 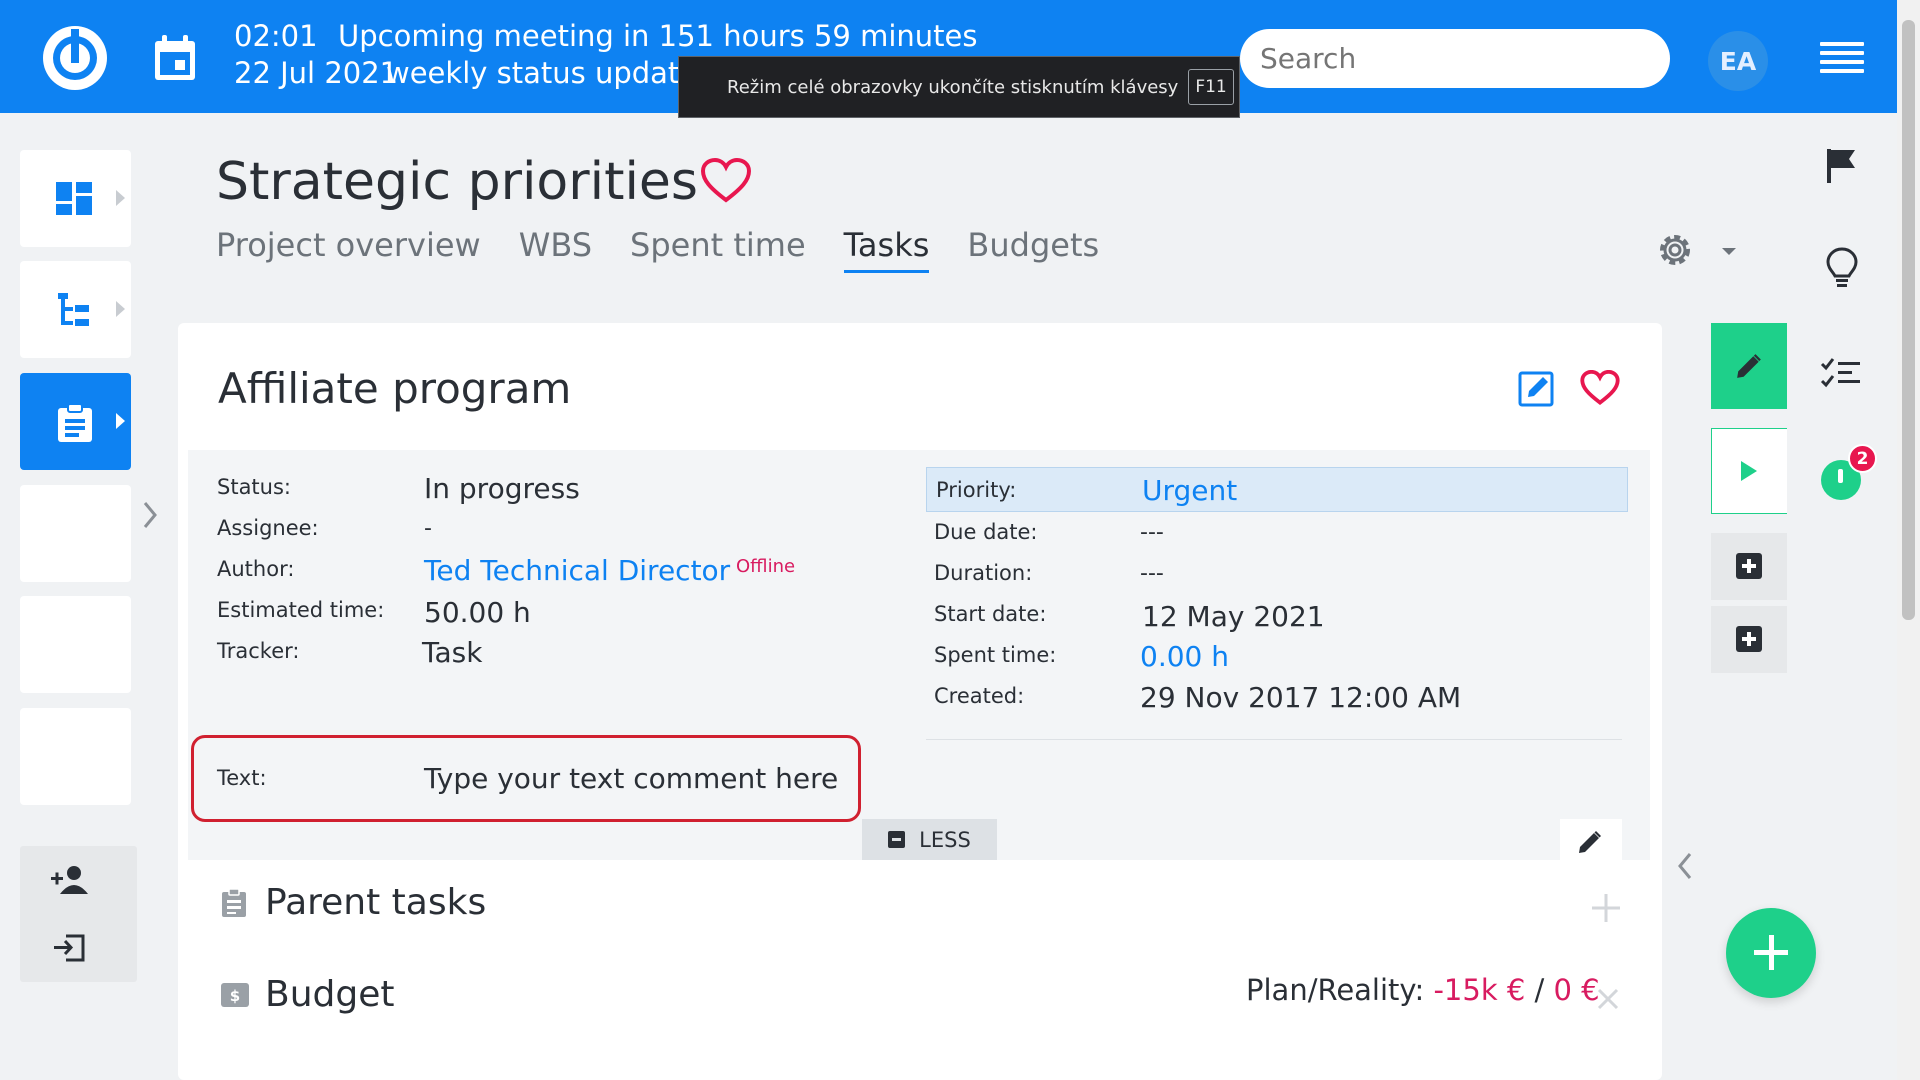 I want to click on task-title: Affiliate program, so click(x=395, y=388).